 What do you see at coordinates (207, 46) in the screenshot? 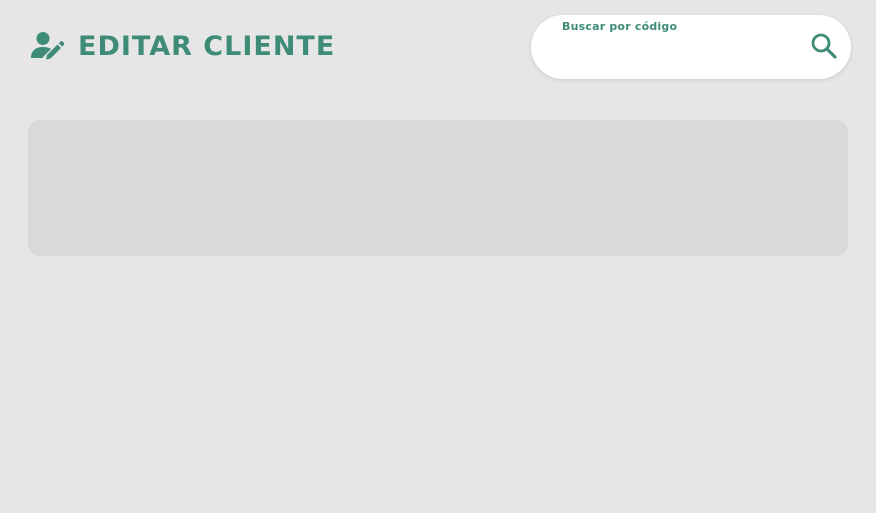
I see `page-title: EDITAR CLIENTE` at bounding box center [207, 46].